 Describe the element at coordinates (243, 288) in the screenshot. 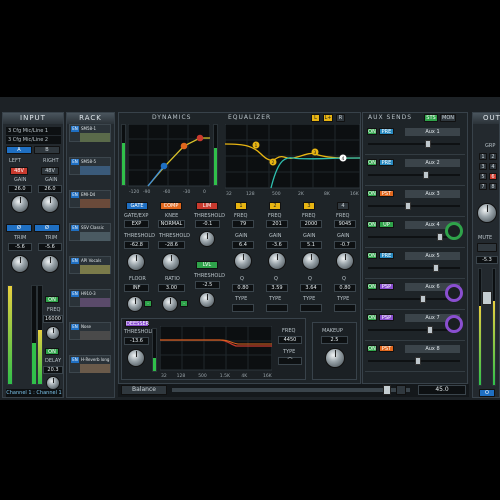

I see `eq-band-1-q: 0.80` at that location.